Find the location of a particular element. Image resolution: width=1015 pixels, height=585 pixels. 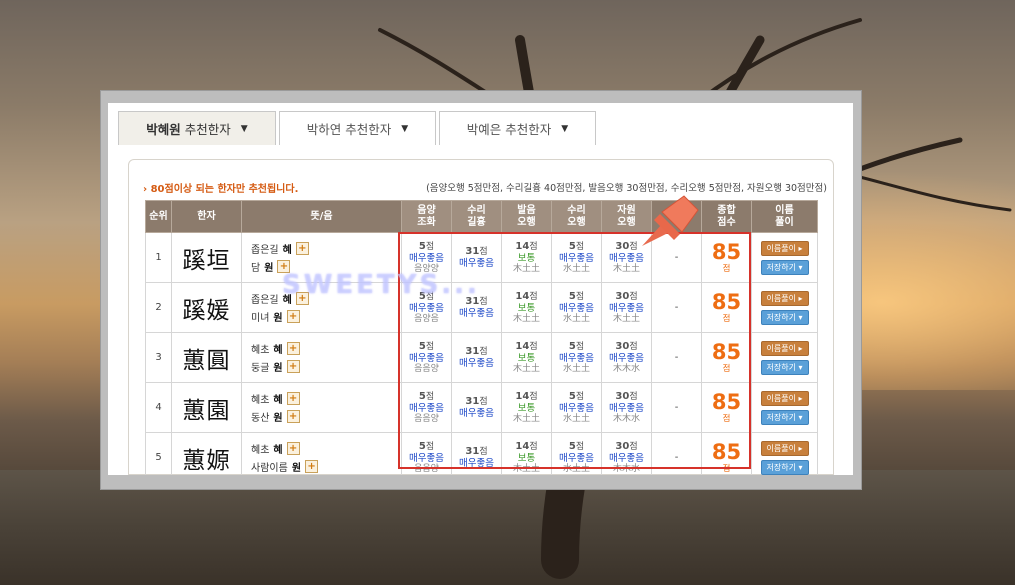

tab-label: 추천한자 is located at coordinates (205, 129).